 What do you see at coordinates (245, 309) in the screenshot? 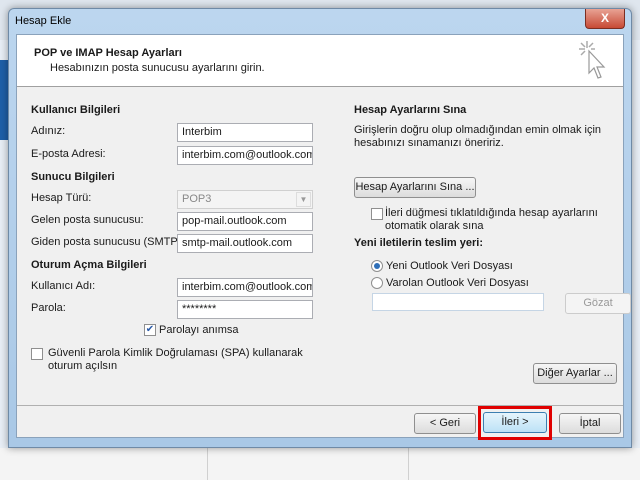
I see `password-input: ********` at bounding box center [245, 309].